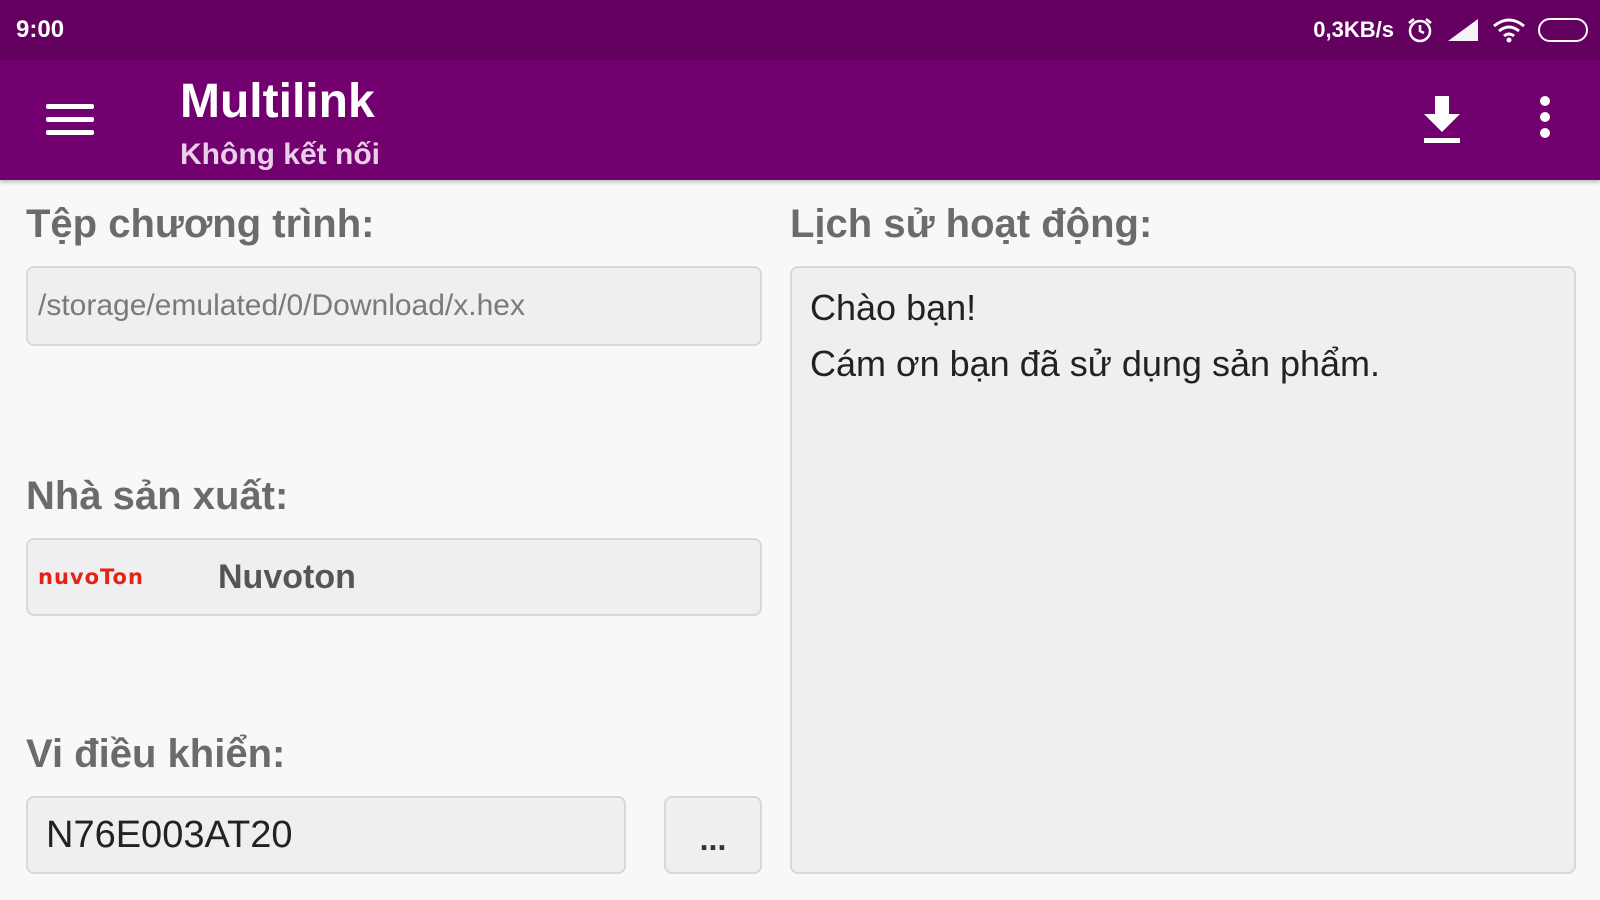 This screenshot has width=1600, height=900. Describe the element at coordinates (91, 577) in the screenshot. I see `nuvoton-logo-text: nuvoTon` at that location.